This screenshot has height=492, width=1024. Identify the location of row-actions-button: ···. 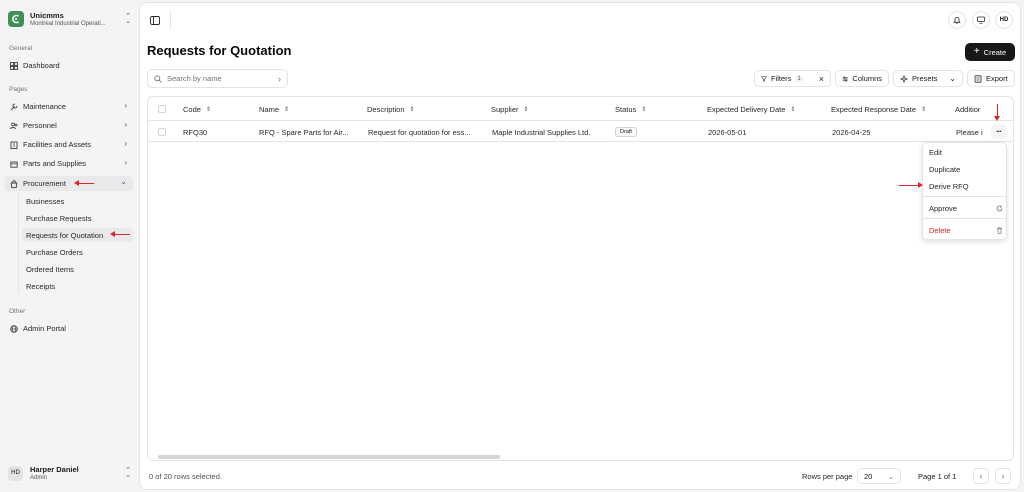
(998, 131).